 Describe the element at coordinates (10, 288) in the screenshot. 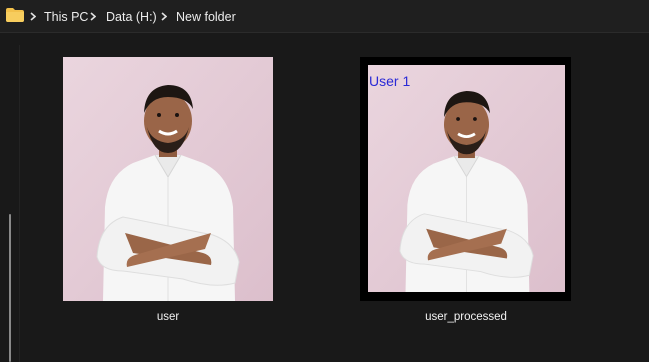

I see `scrollbar` at that location.